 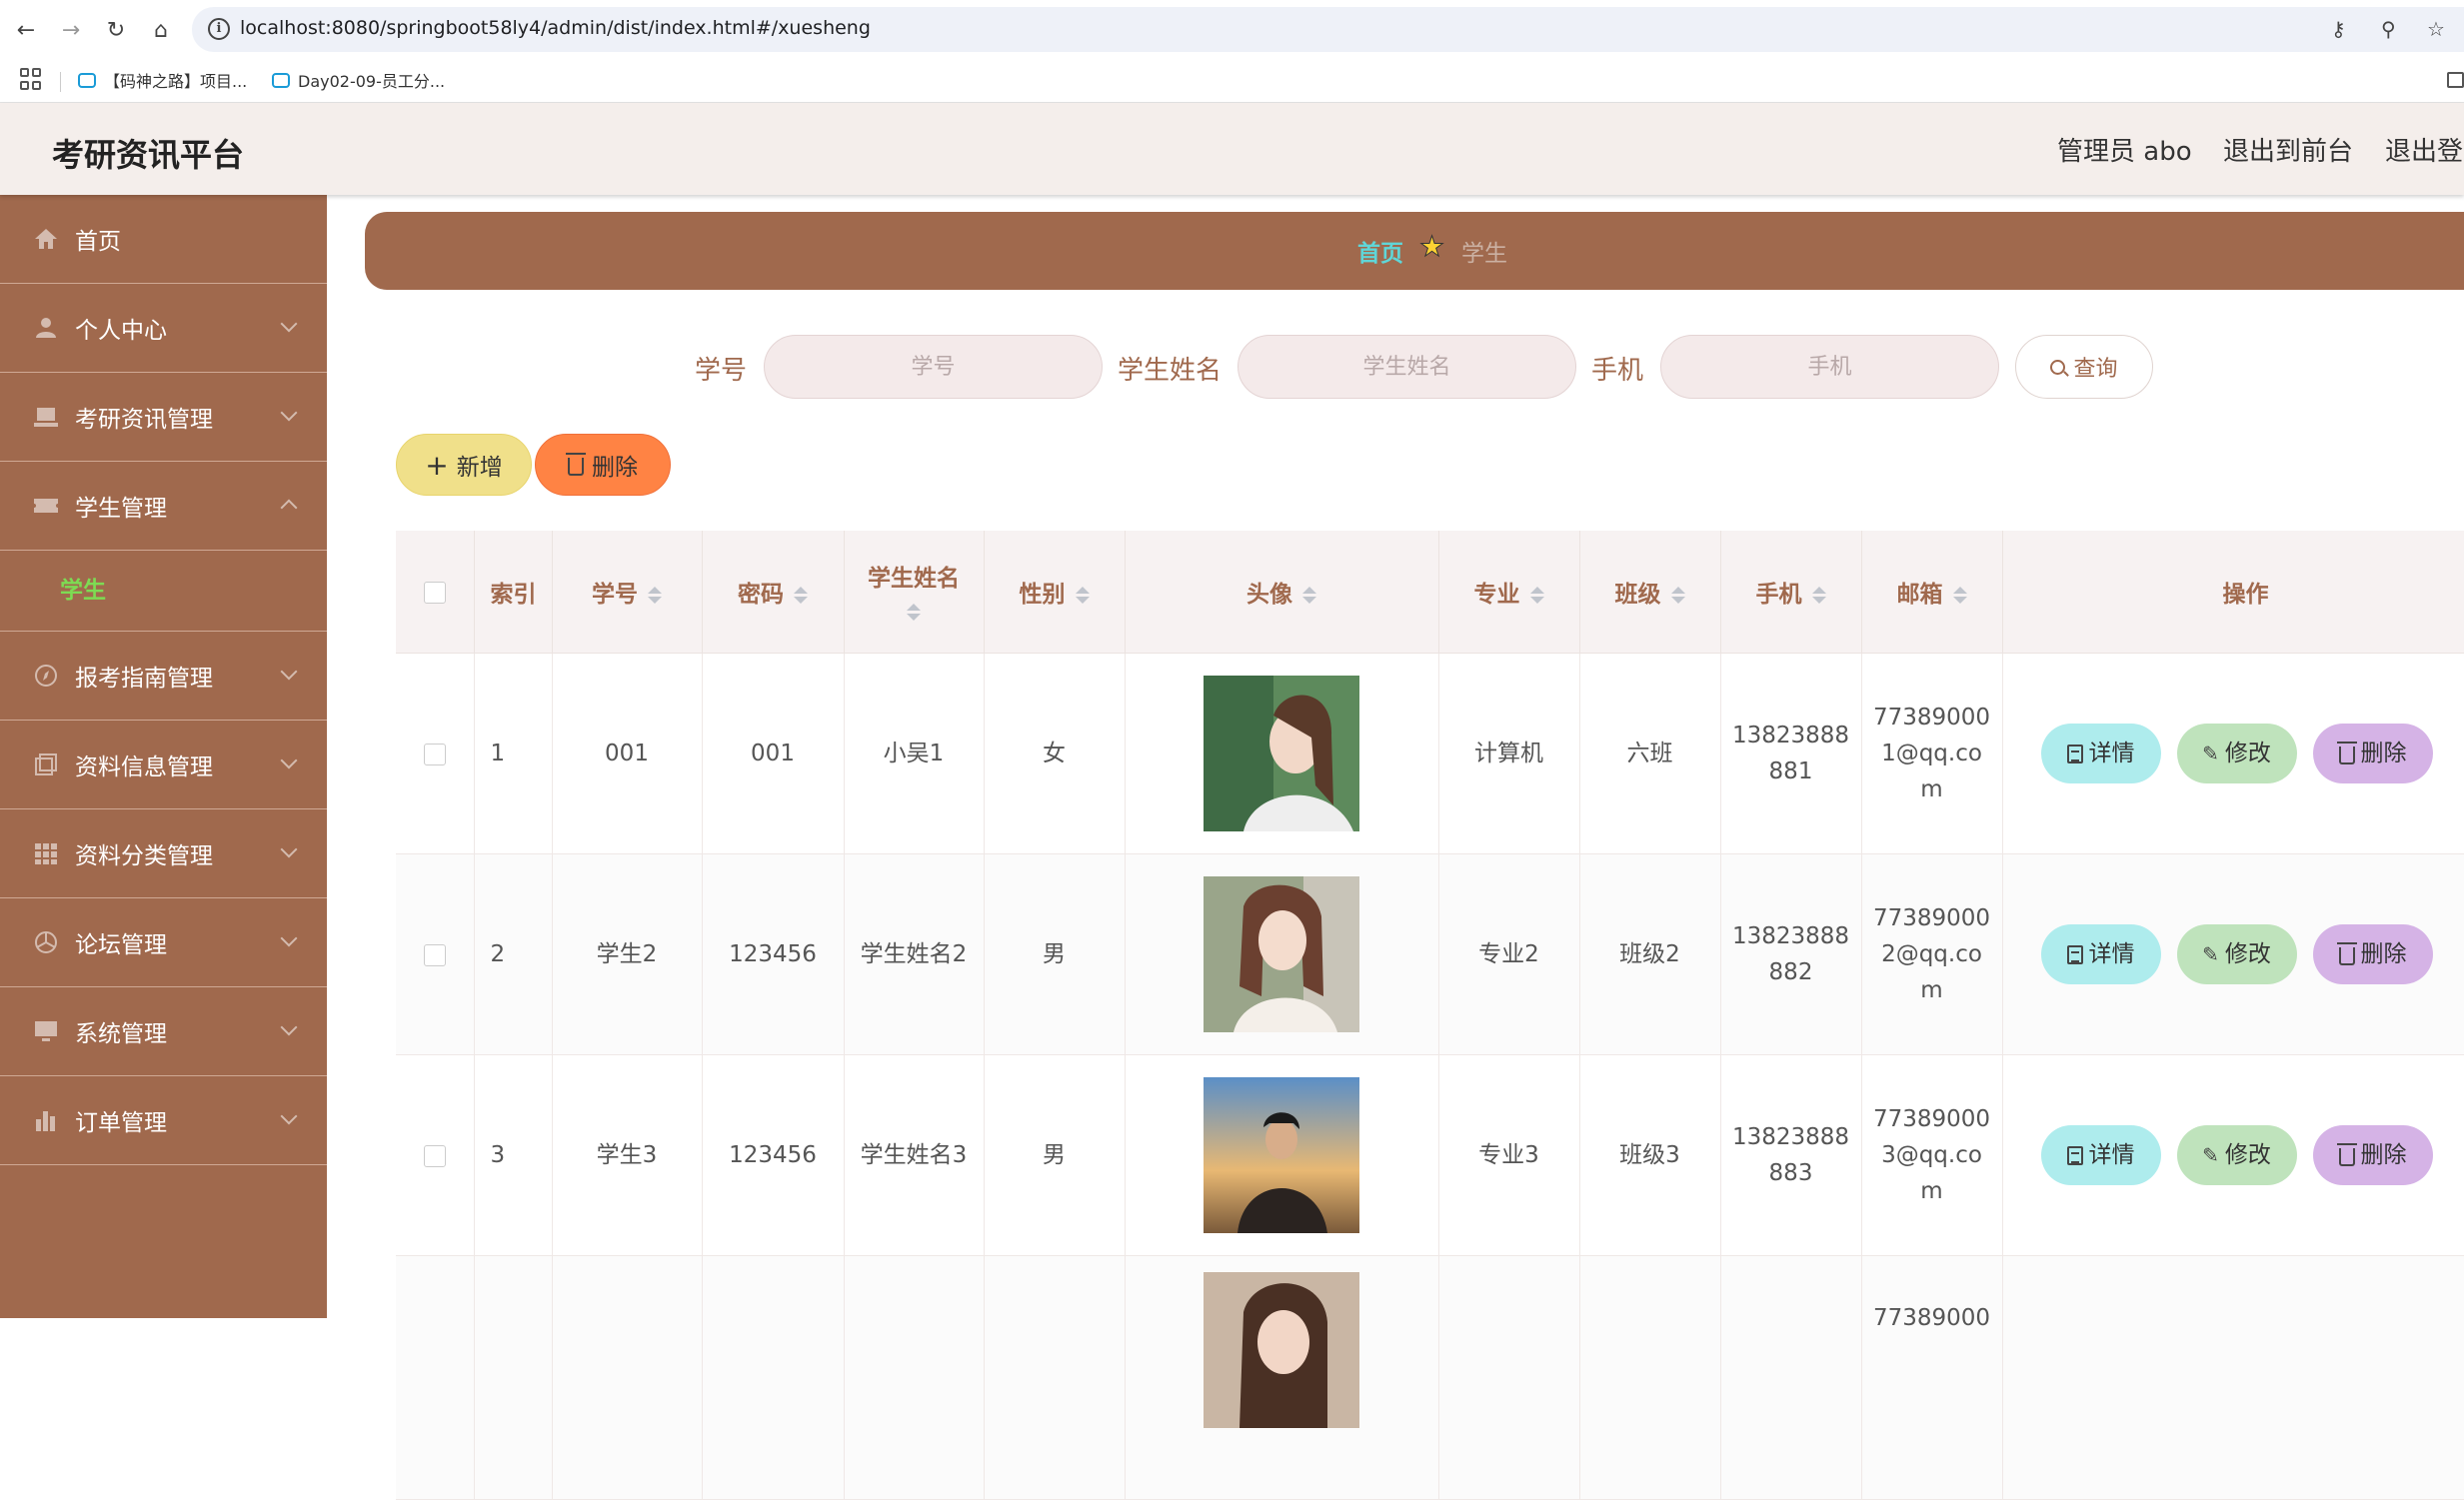 I want to click on column-header: 头像, so click(x=1282, y=592).